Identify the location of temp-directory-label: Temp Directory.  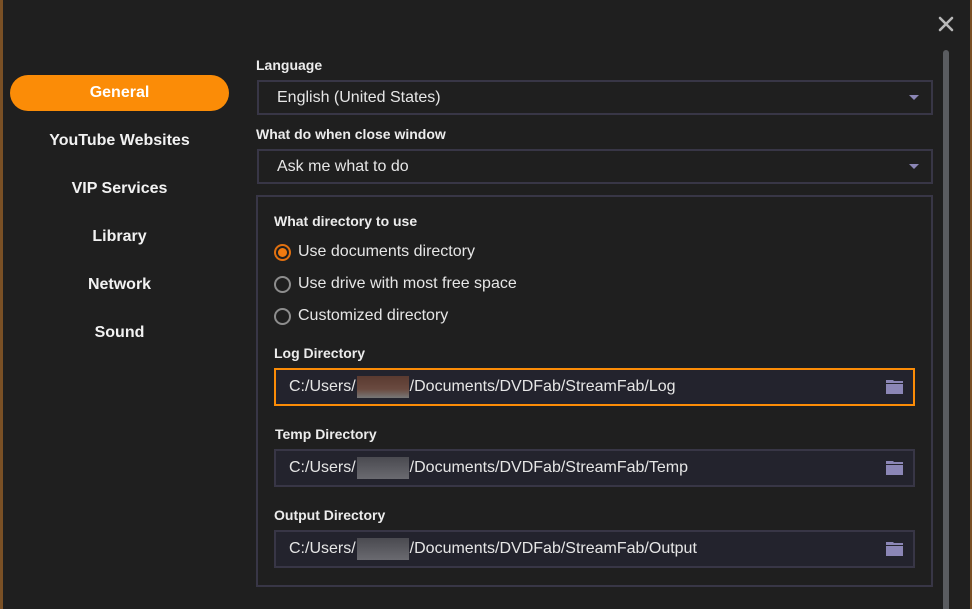
(326, 434).